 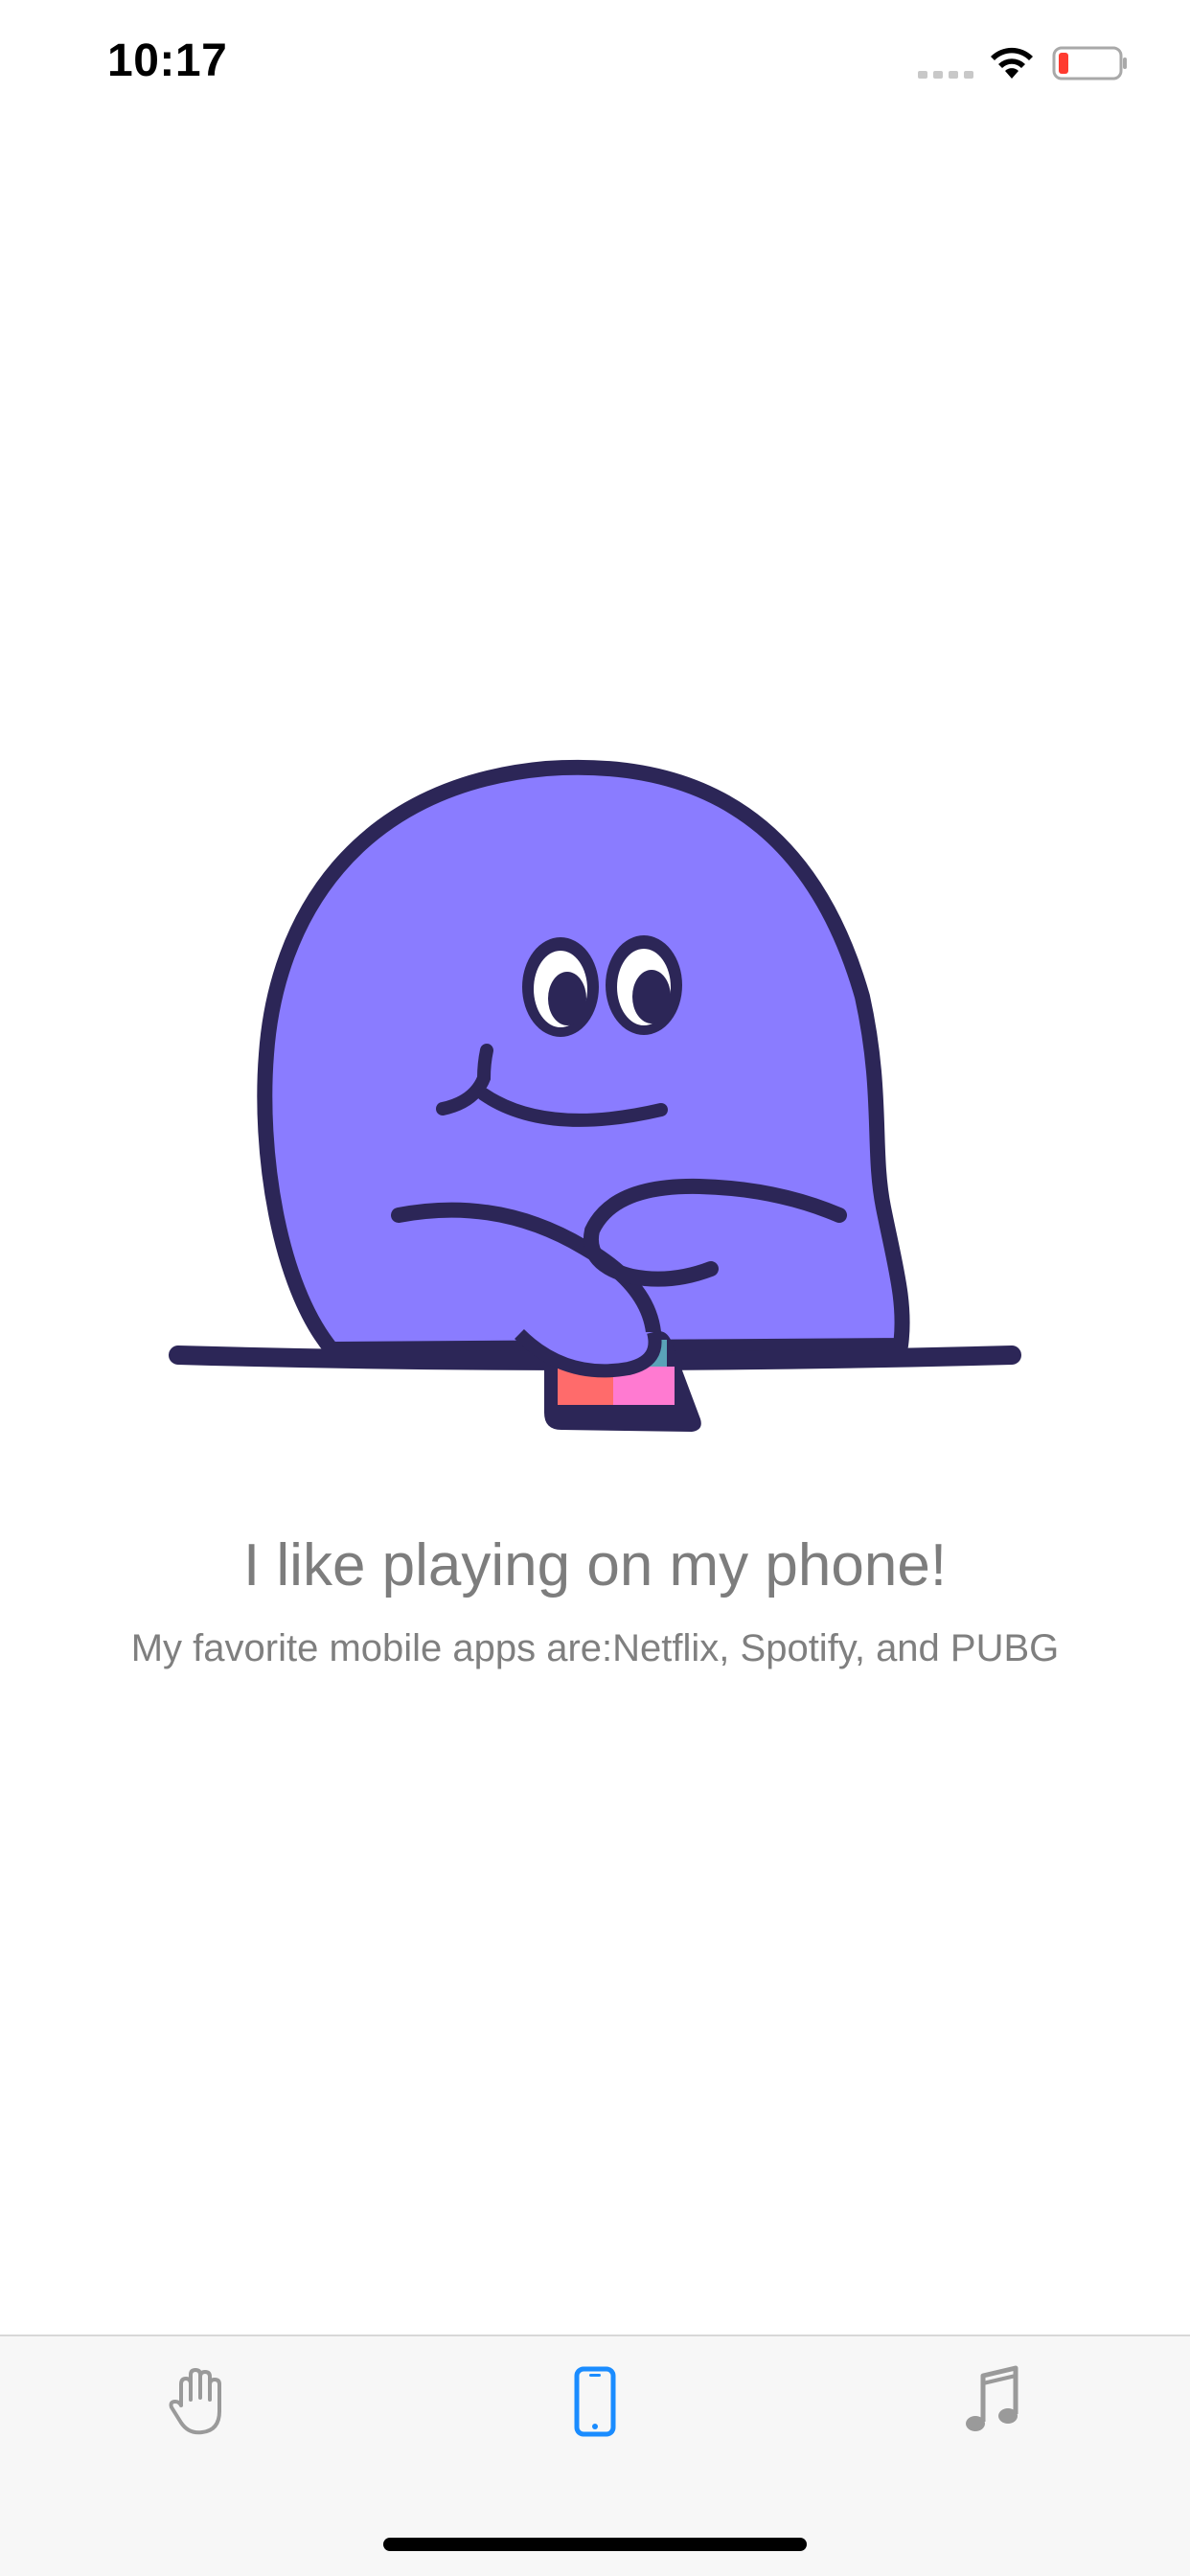 What do you see at coordinates (595, 2544) in the screenshot?
I see `home-indicator` at bounding box center [595, 2544].